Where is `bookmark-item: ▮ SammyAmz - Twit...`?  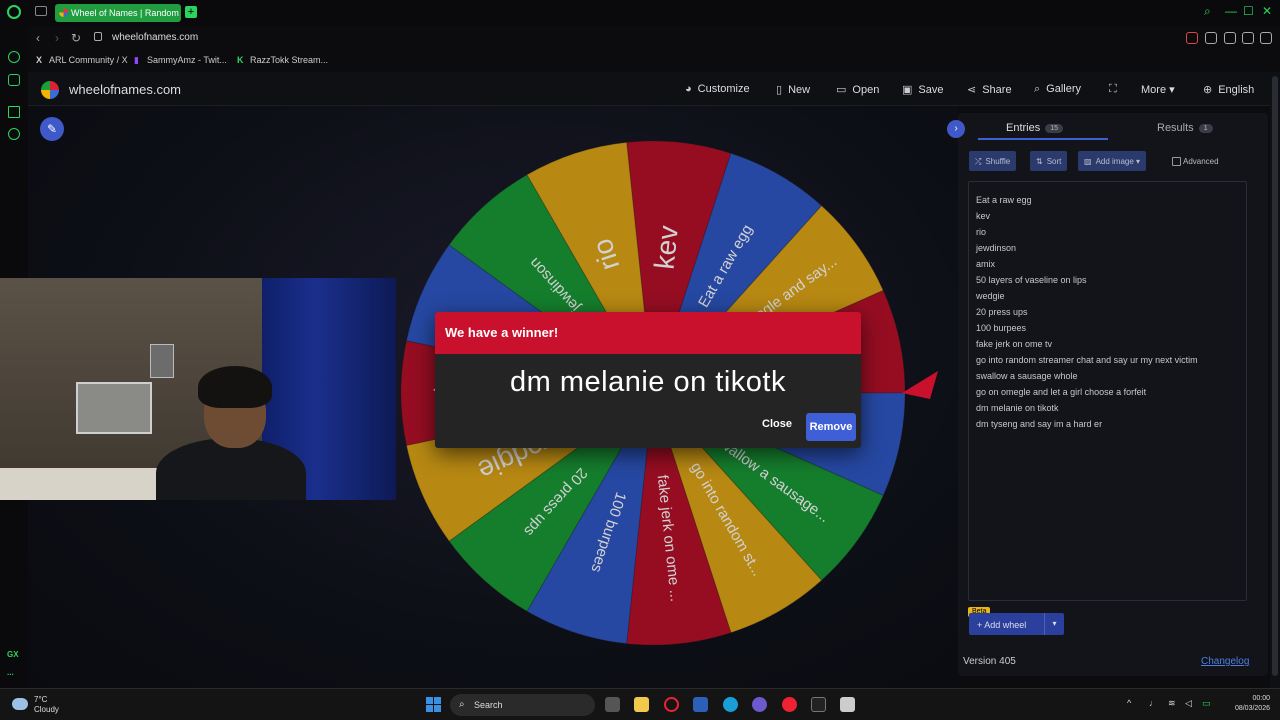 bookmark-item: ▮ SammyAmz - Twit... is located at coordinates (180, 60).